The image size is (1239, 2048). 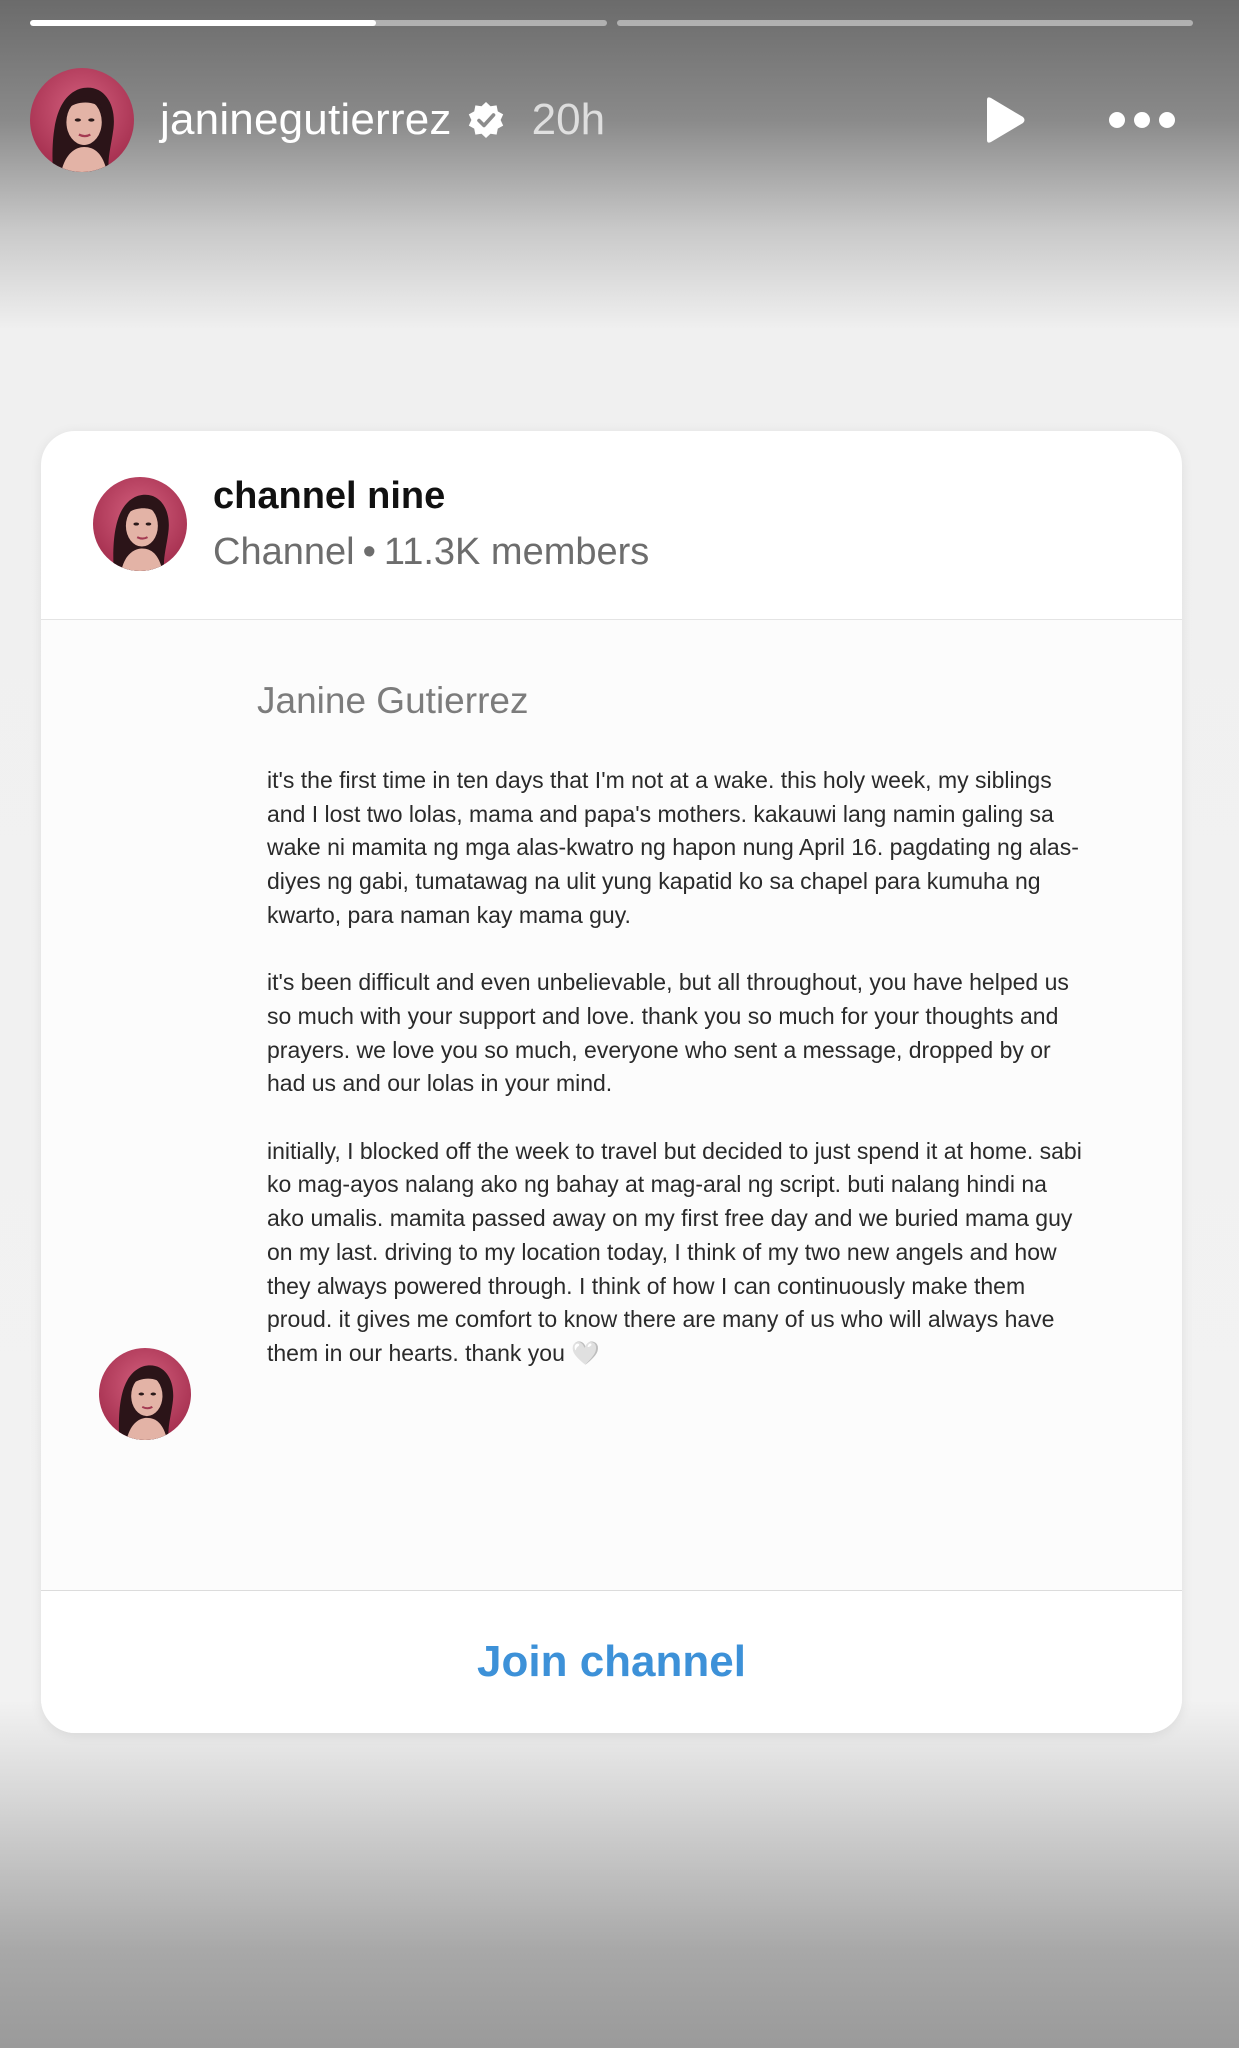 I want to click on story-username: janinegutierrez, so click(x=306, y=120).